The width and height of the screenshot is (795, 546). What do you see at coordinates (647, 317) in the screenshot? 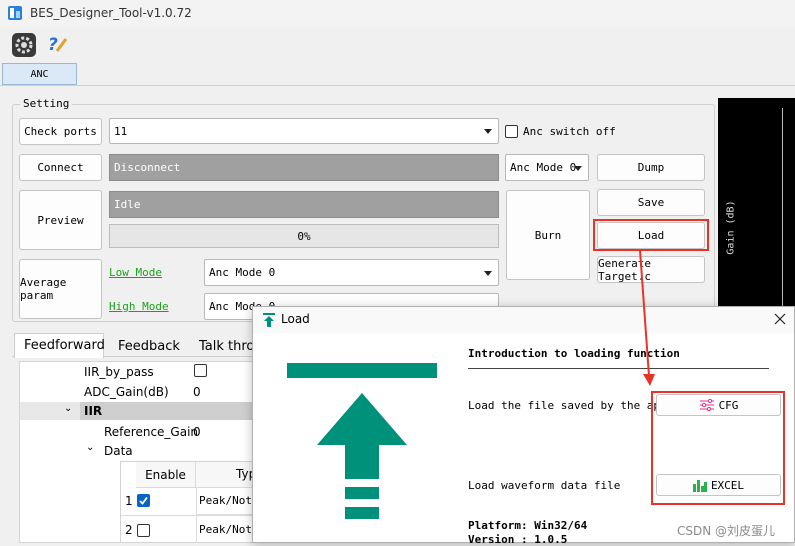
I see `annotation-arrow` at bounding box center [647, 317].